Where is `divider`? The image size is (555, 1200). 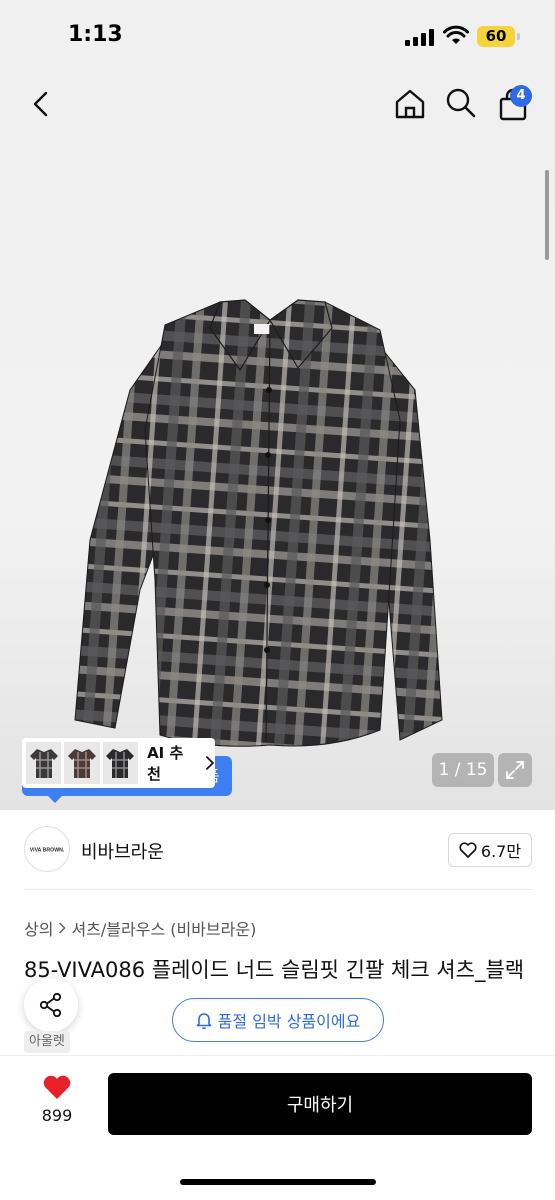
divider is located at coordinates (278, 889).